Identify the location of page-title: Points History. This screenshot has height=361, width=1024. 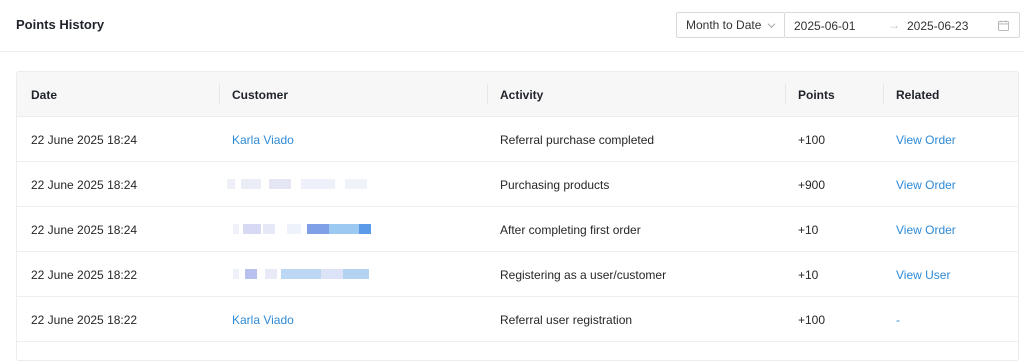
(60, 24).